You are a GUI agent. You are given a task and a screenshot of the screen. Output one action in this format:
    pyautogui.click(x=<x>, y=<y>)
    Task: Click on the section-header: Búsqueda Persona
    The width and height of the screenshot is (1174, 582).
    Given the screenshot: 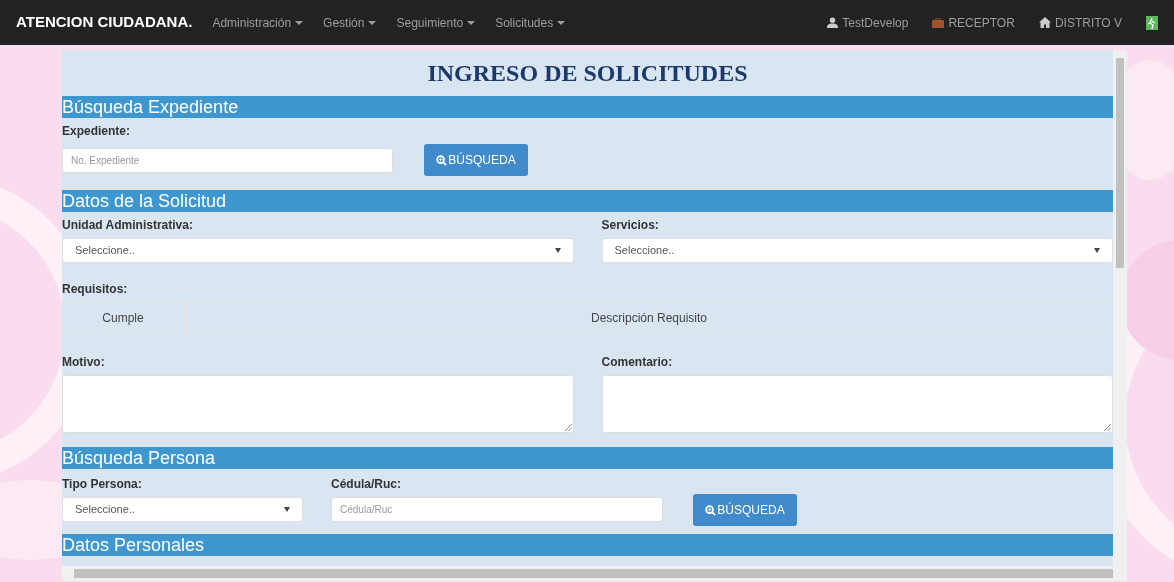 What is the action you would take?
    pyautogui.click(x=587, y=458)
    